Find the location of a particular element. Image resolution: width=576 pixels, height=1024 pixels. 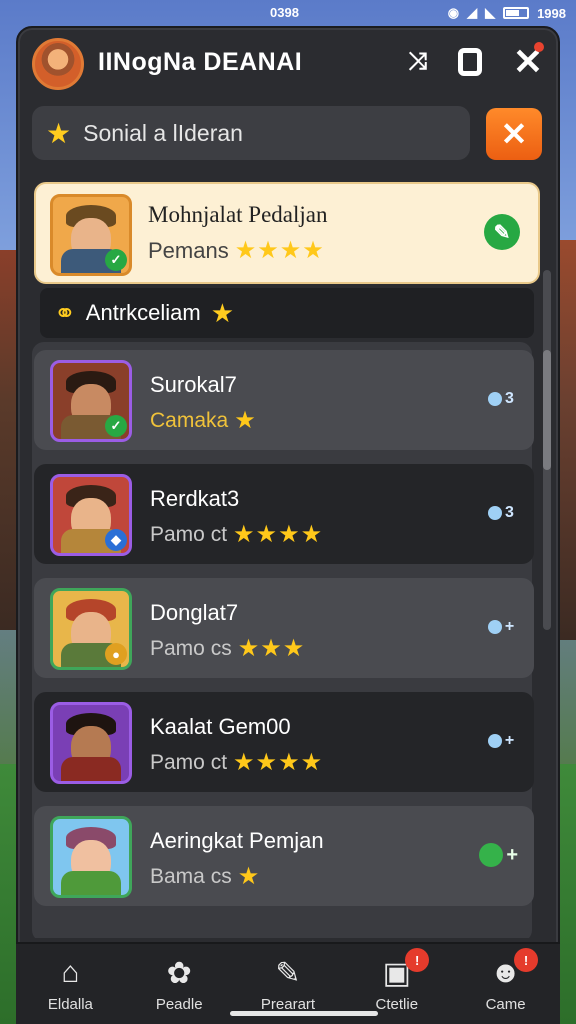

item-title: Surokal7 is located at coordinates (193, 384).